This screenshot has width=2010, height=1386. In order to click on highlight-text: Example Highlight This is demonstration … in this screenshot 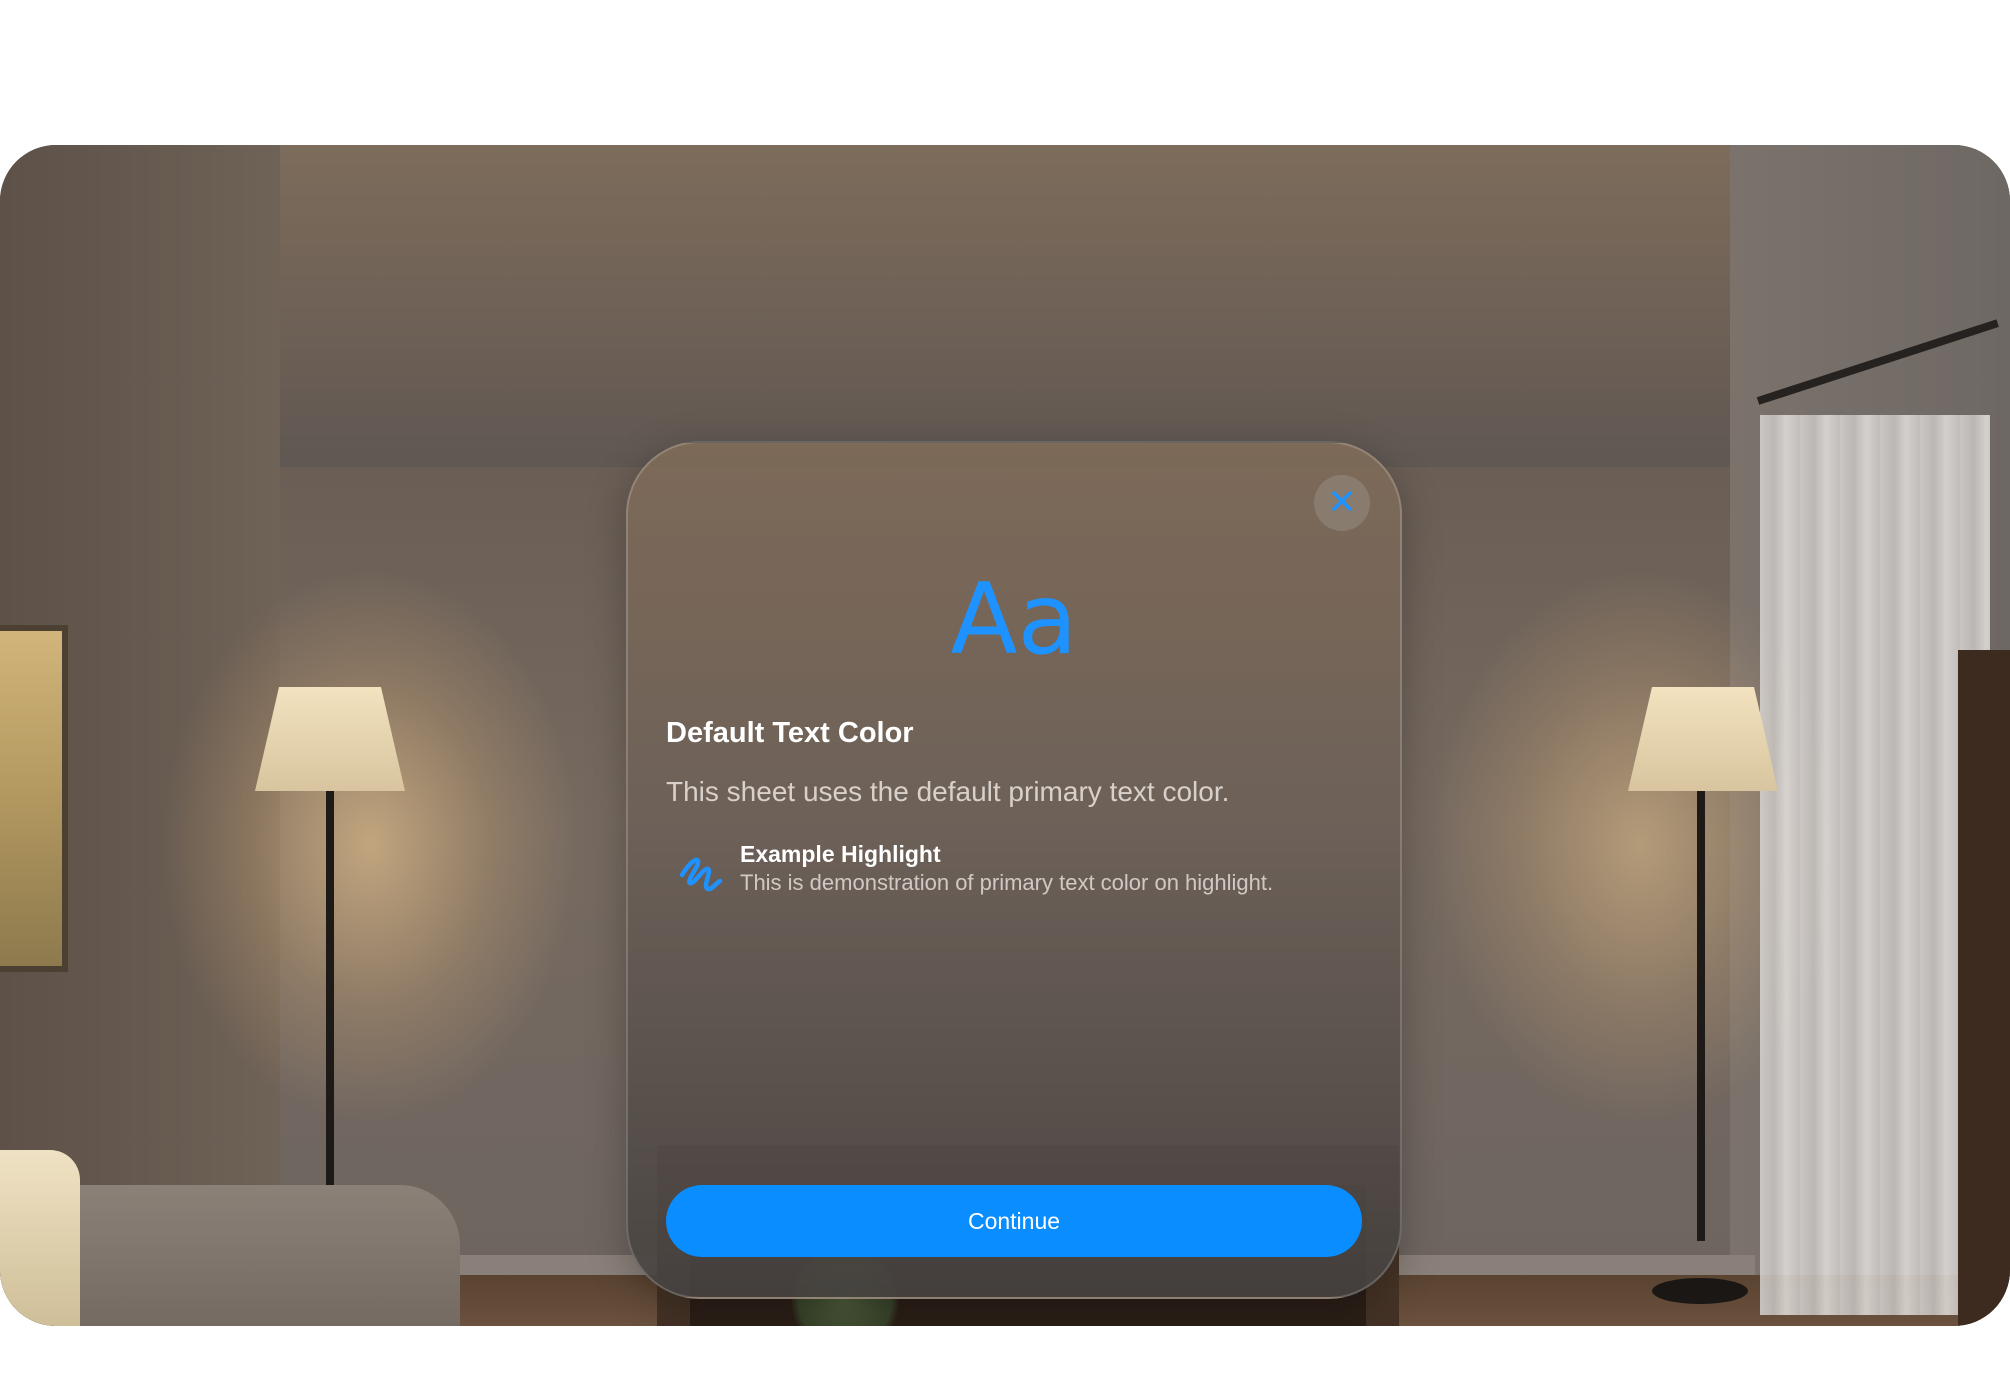, I will do `click(1006, 868)`.